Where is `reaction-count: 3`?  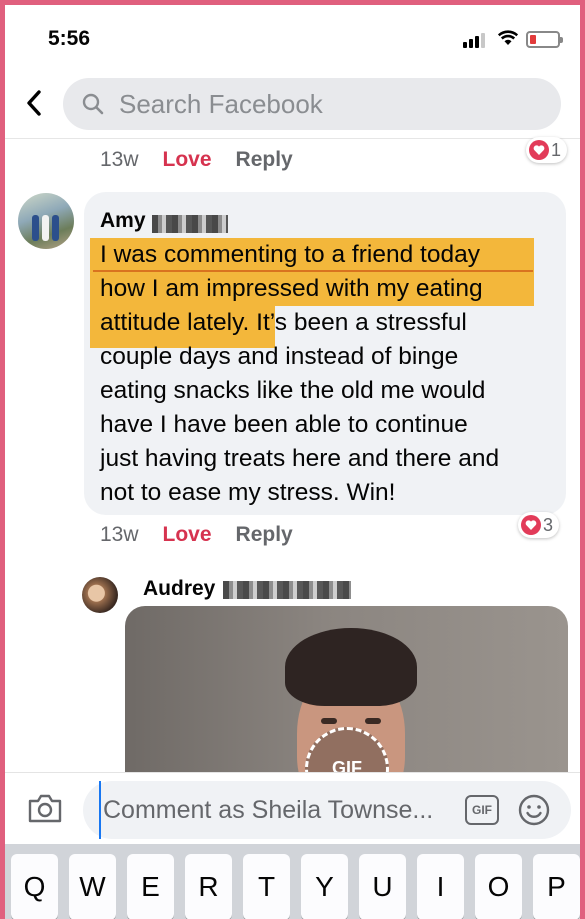 reaction-count: 3 is located at coordinates (548, 524).